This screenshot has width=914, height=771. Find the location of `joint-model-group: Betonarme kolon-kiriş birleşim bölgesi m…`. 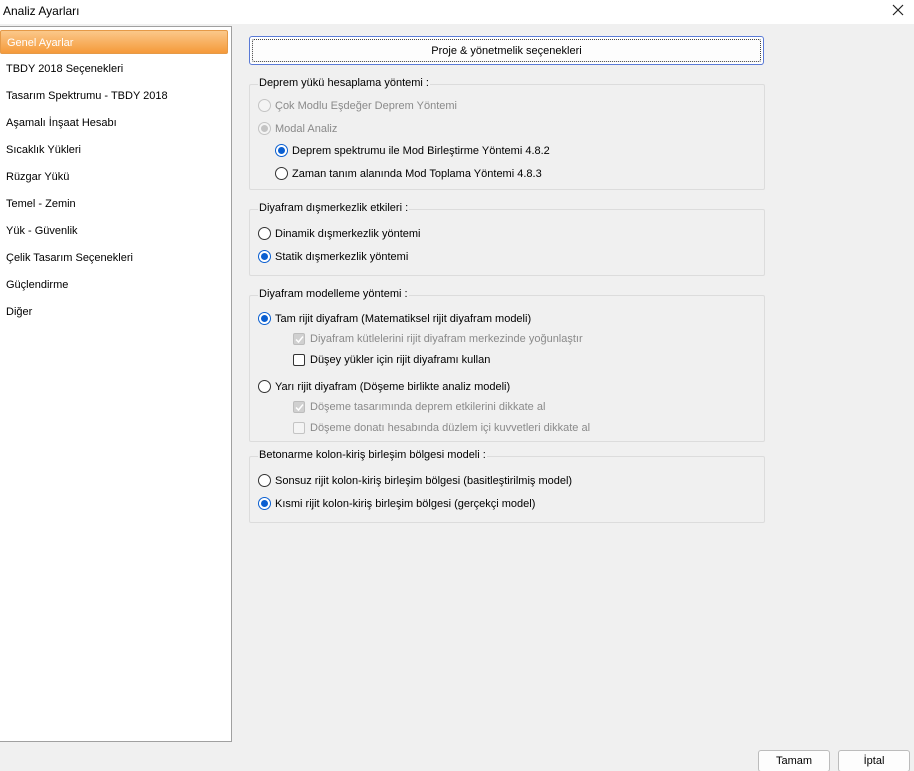

joint-model-group: Betonarme kolon-kiriş birleşim bölgesi m… is located at coordinates (507, 486).